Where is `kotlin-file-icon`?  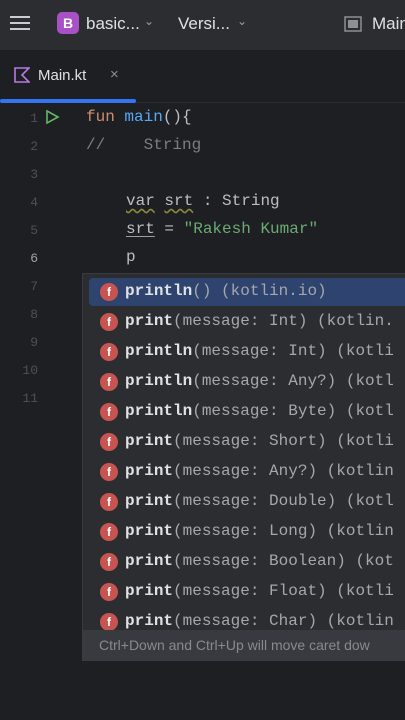 kotlin-file-icon is located at coordinates (22, 75).